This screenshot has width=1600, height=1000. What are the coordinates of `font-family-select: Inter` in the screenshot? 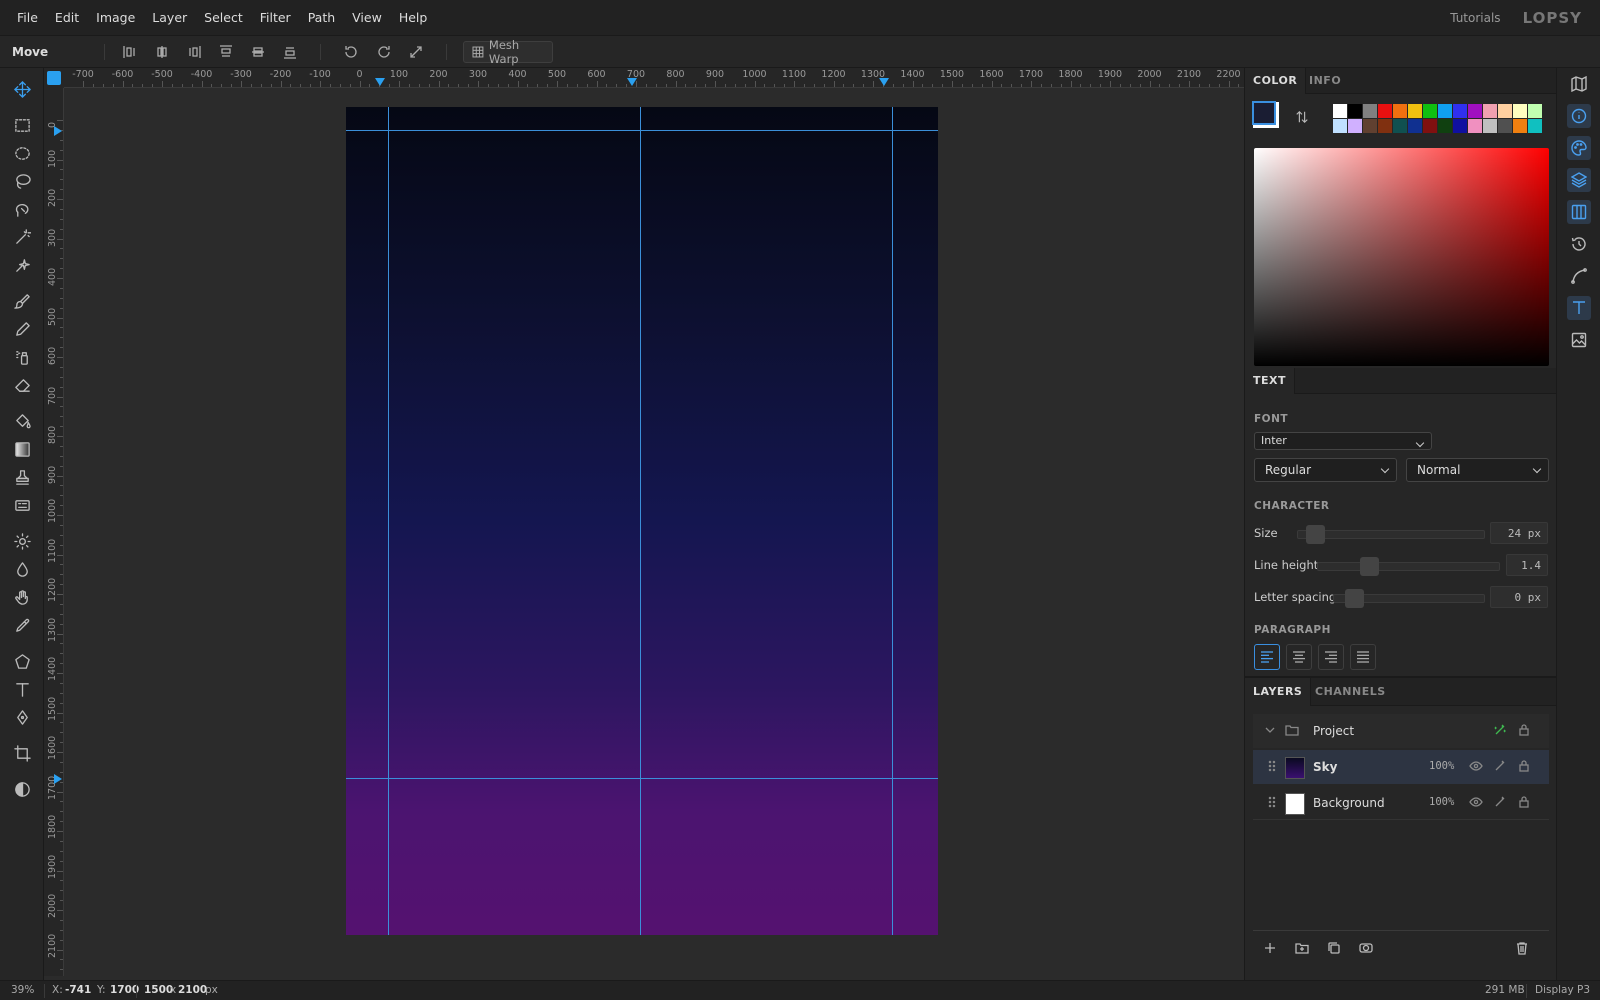 It's located at (1343, 441).